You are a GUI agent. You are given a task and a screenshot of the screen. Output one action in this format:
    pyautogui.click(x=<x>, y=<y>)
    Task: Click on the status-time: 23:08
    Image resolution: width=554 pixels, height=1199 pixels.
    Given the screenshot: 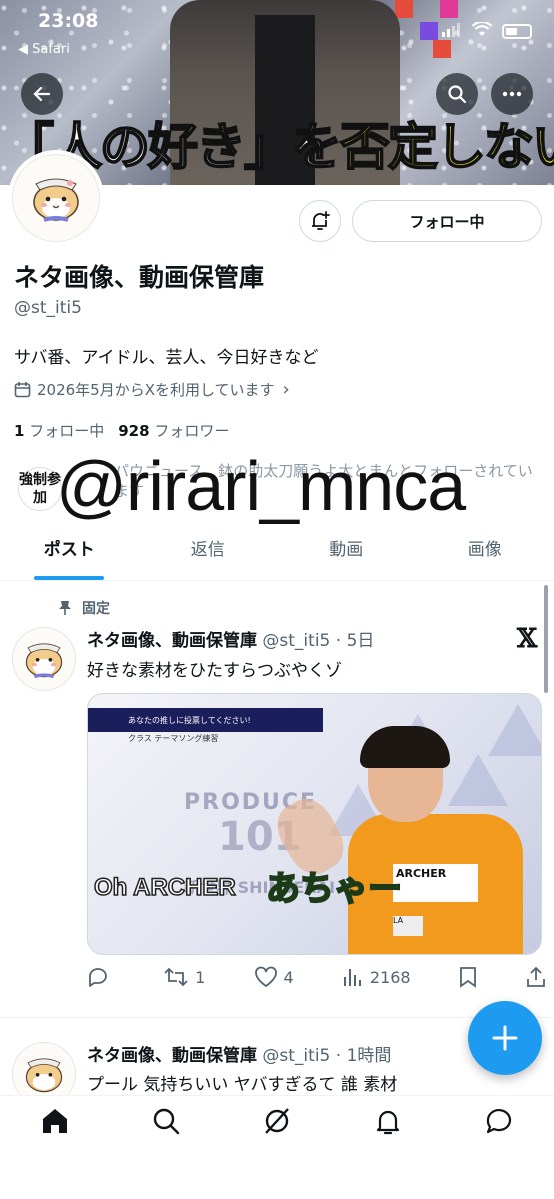 What is the action you would take?
    pyautogui.click(x=68, y=21)
    